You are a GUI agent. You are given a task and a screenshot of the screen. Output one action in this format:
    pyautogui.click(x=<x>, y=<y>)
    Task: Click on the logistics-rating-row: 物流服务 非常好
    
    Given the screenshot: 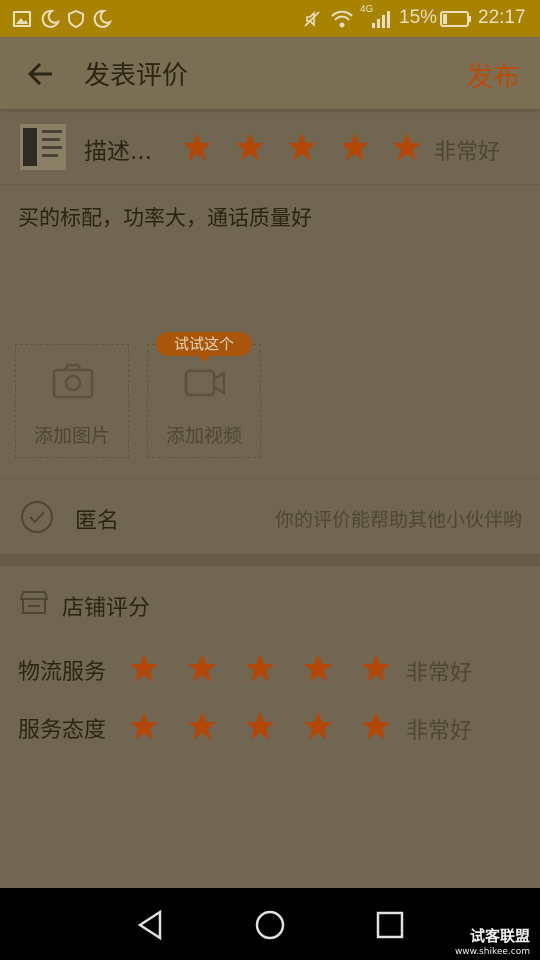 What is the action you would take?
    pyautogui.click(x=270, y=668)
    